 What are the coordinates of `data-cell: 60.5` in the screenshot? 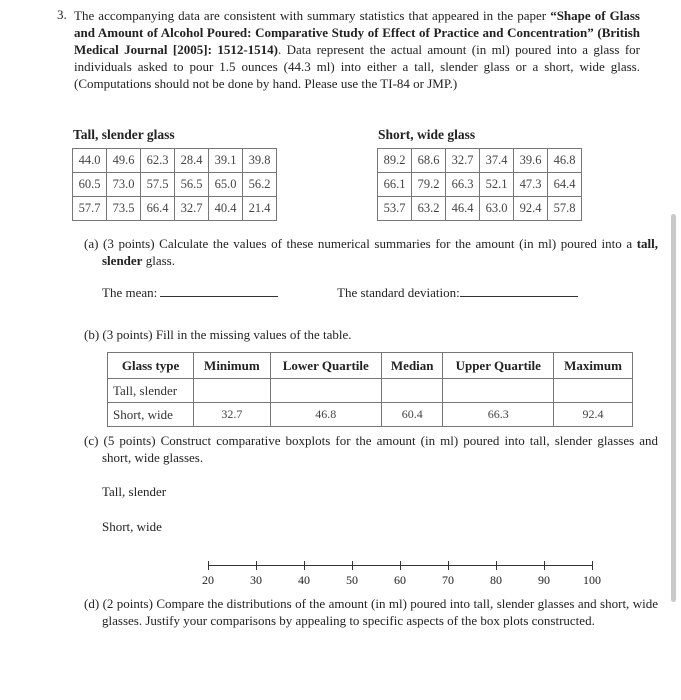 It's located at (89, 184).